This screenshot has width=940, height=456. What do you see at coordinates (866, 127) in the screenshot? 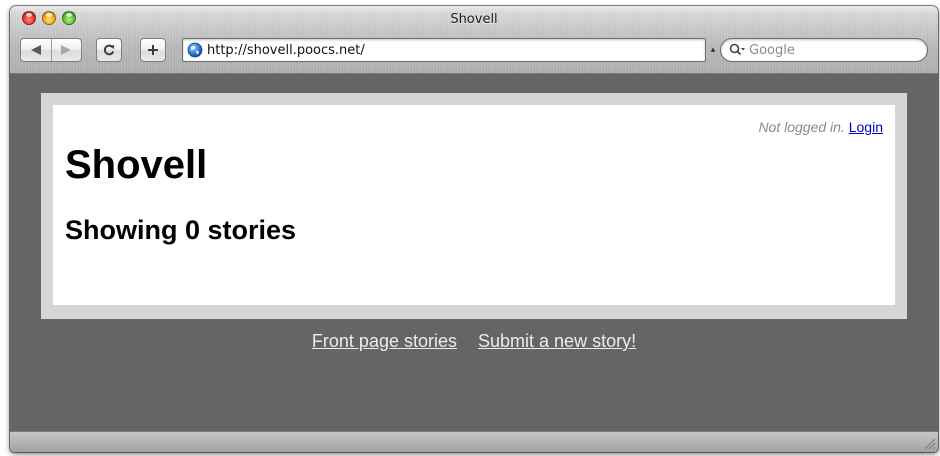
I see `login-link: Login` at bounding box center [866, 127].